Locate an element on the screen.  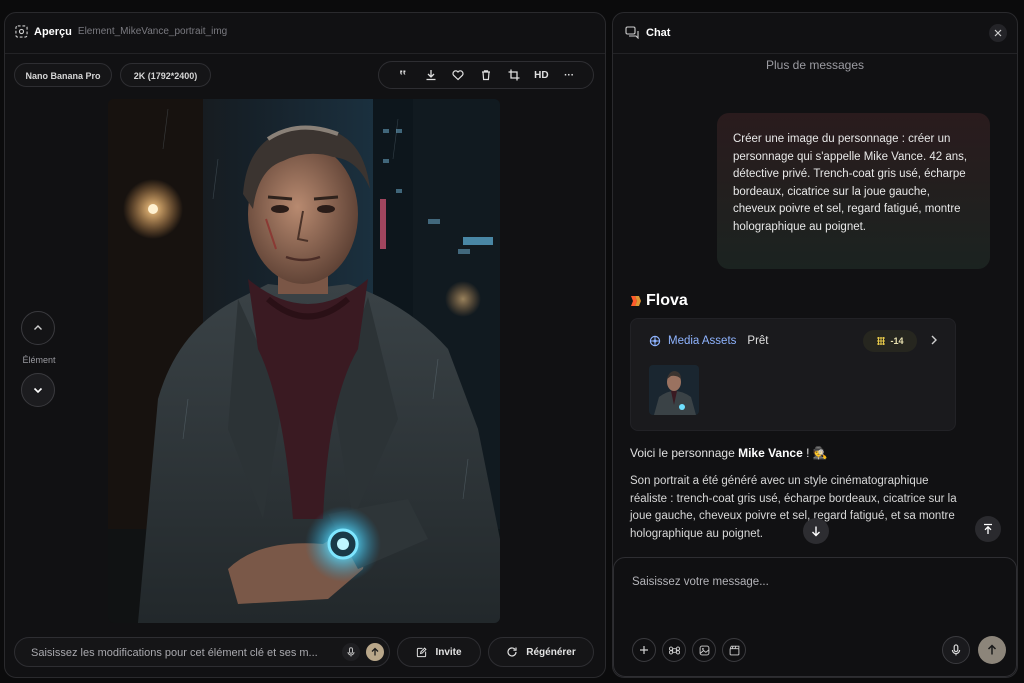
preview-icon is located at coordinates (21, 31).